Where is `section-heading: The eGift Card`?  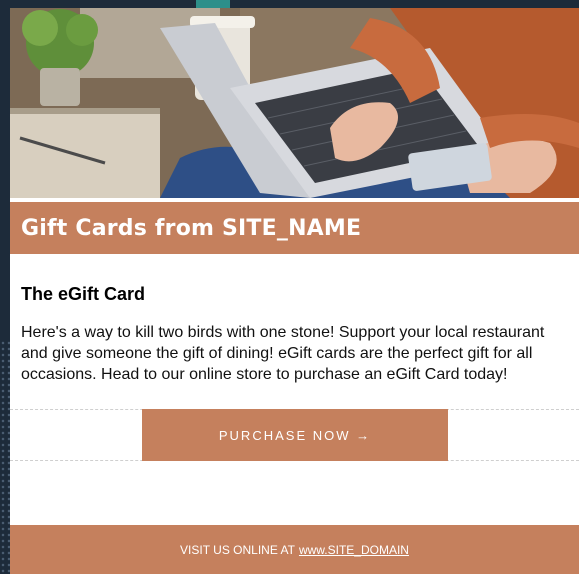 section-heading: The eGift Card is located at coordinates (83, 294).